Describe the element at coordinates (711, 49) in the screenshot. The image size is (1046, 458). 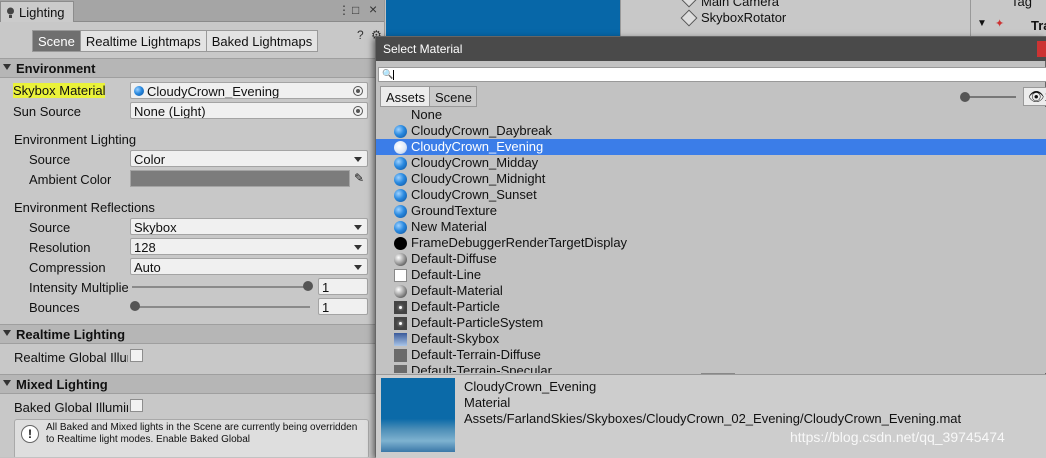
I see `select-material-titlebar: Select Material` at that location.